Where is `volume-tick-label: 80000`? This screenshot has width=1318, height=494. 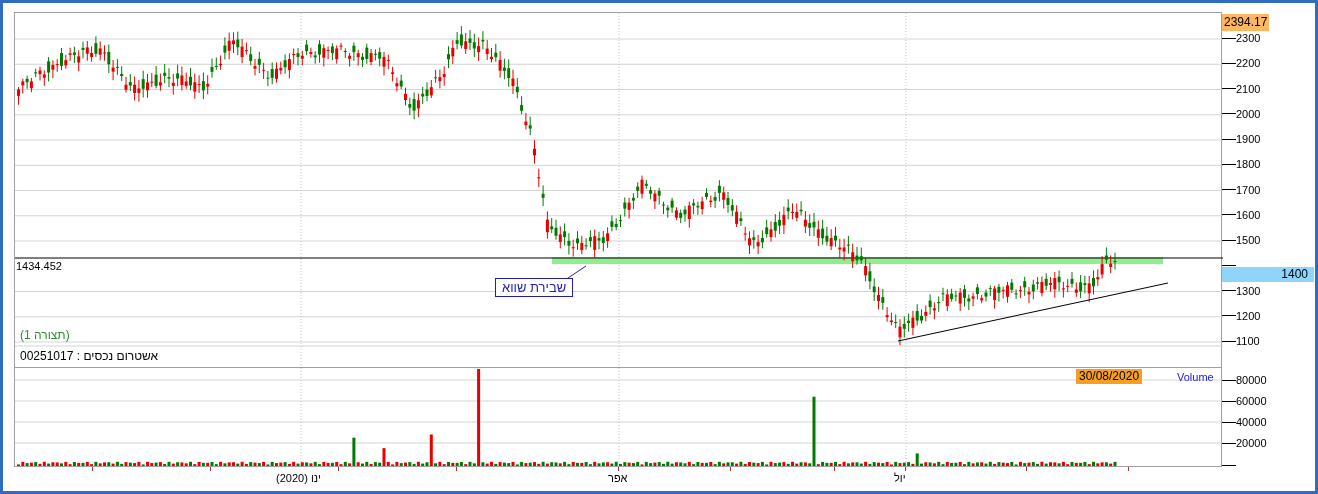 volume-tick-label: 80000 is located at coordinates (1251, 380).